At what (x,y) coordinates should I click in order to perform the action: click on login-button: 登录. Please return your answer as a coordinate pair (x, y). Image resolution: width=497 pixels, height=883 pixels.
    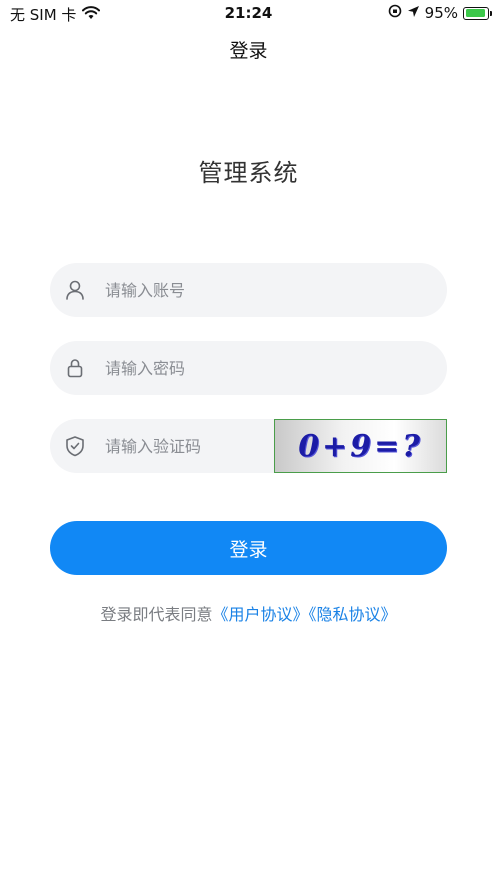
    Looking at the image, I should click on (248, 548).